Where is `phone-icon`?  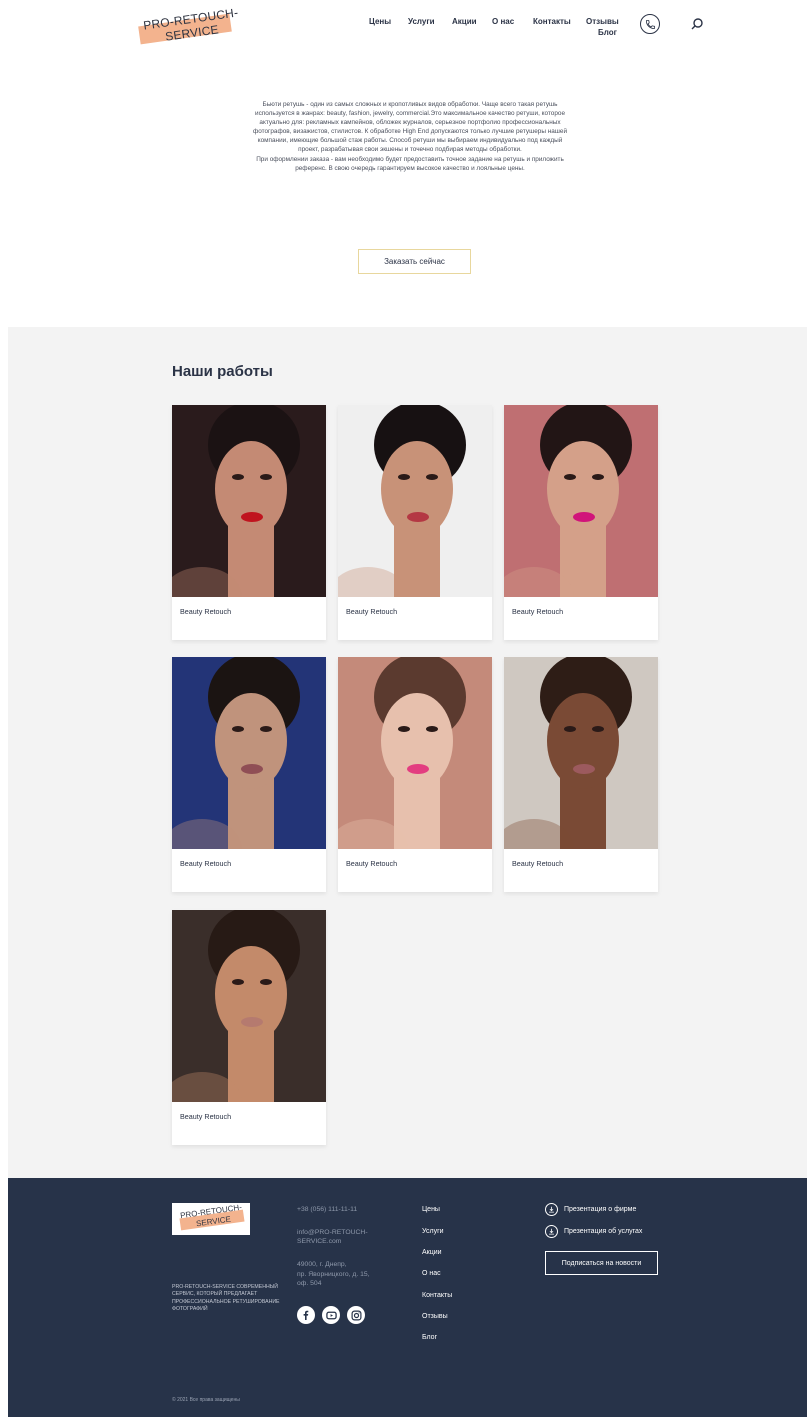
phone-icon is located at coordinates (650, 24).